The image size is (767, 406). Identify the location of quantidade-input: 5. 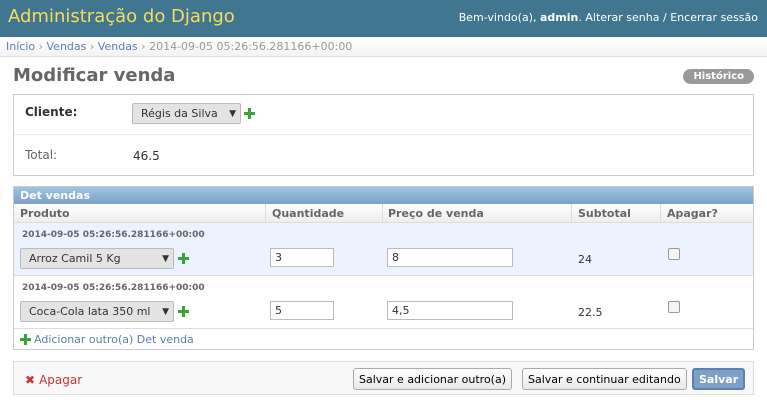
(302, 310).